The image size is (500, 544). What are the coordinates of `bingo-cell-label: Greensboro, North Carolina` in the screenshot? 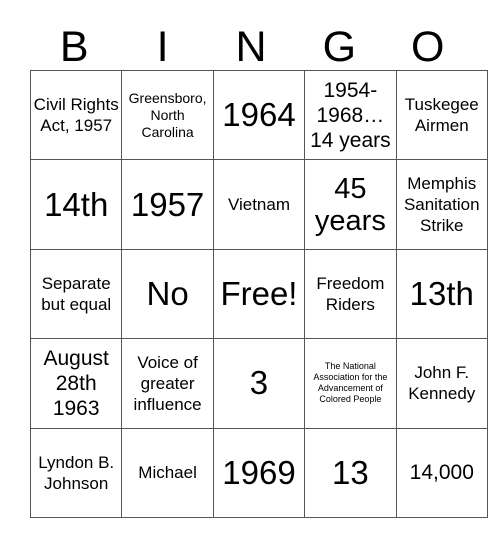 It's located at (167, 114).